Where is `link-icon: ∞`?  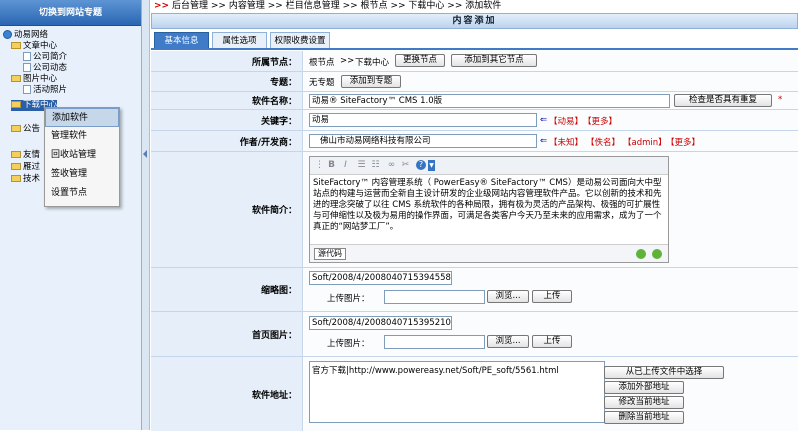
link-icon: ∞ is located at coordinates (391, 165).